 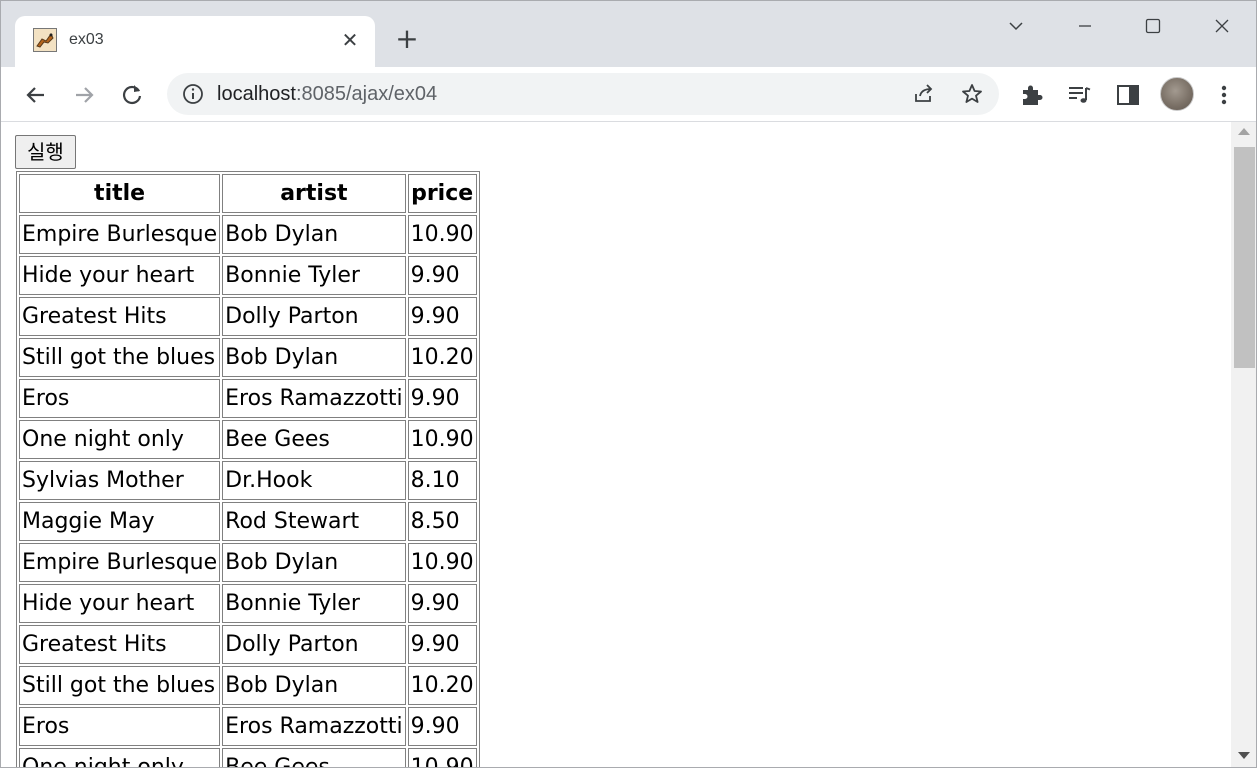 I want to click on menu-icon, so click(x=1224, y=95).